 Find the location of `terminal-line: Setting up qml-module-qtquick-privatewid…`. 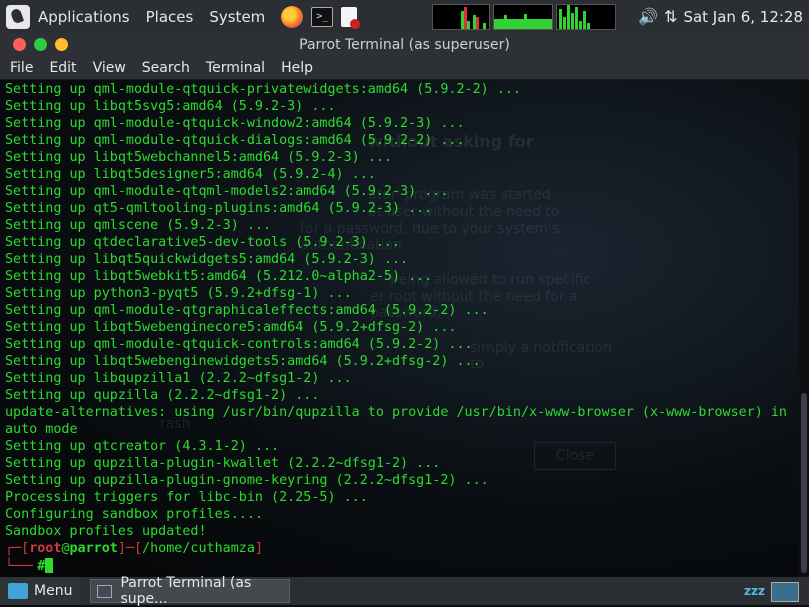

terminal-line: Setting up qml-module-qtquick-privatewid… is located at coordinates (263, 89).